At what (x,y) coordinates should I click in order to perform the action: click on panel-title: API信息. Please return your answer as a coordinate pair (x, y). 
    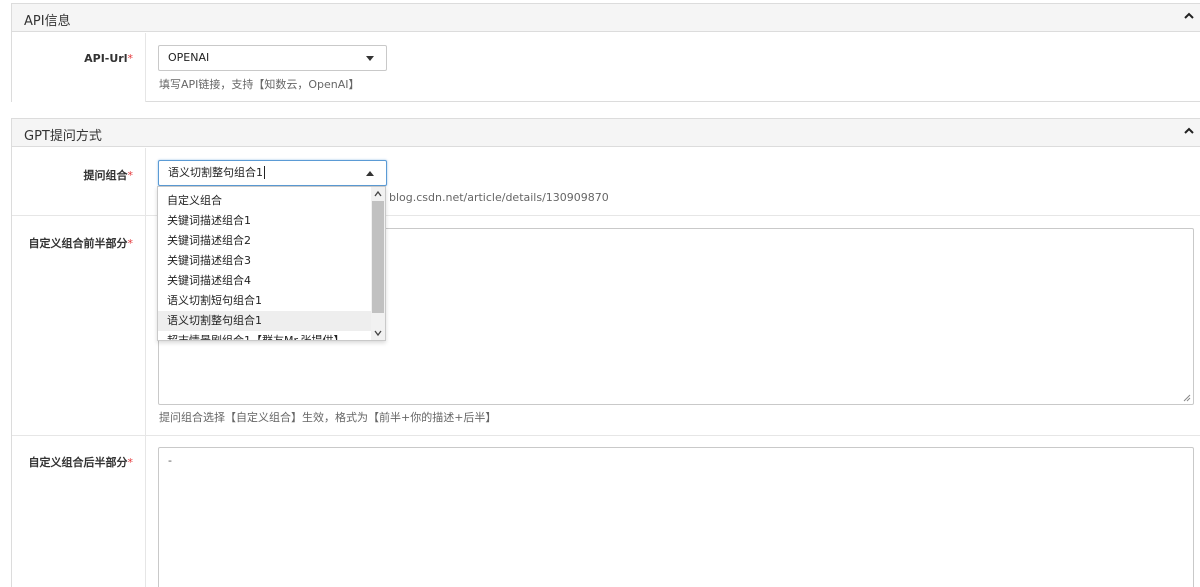
    Looking at the image, I should click on (47, 21).